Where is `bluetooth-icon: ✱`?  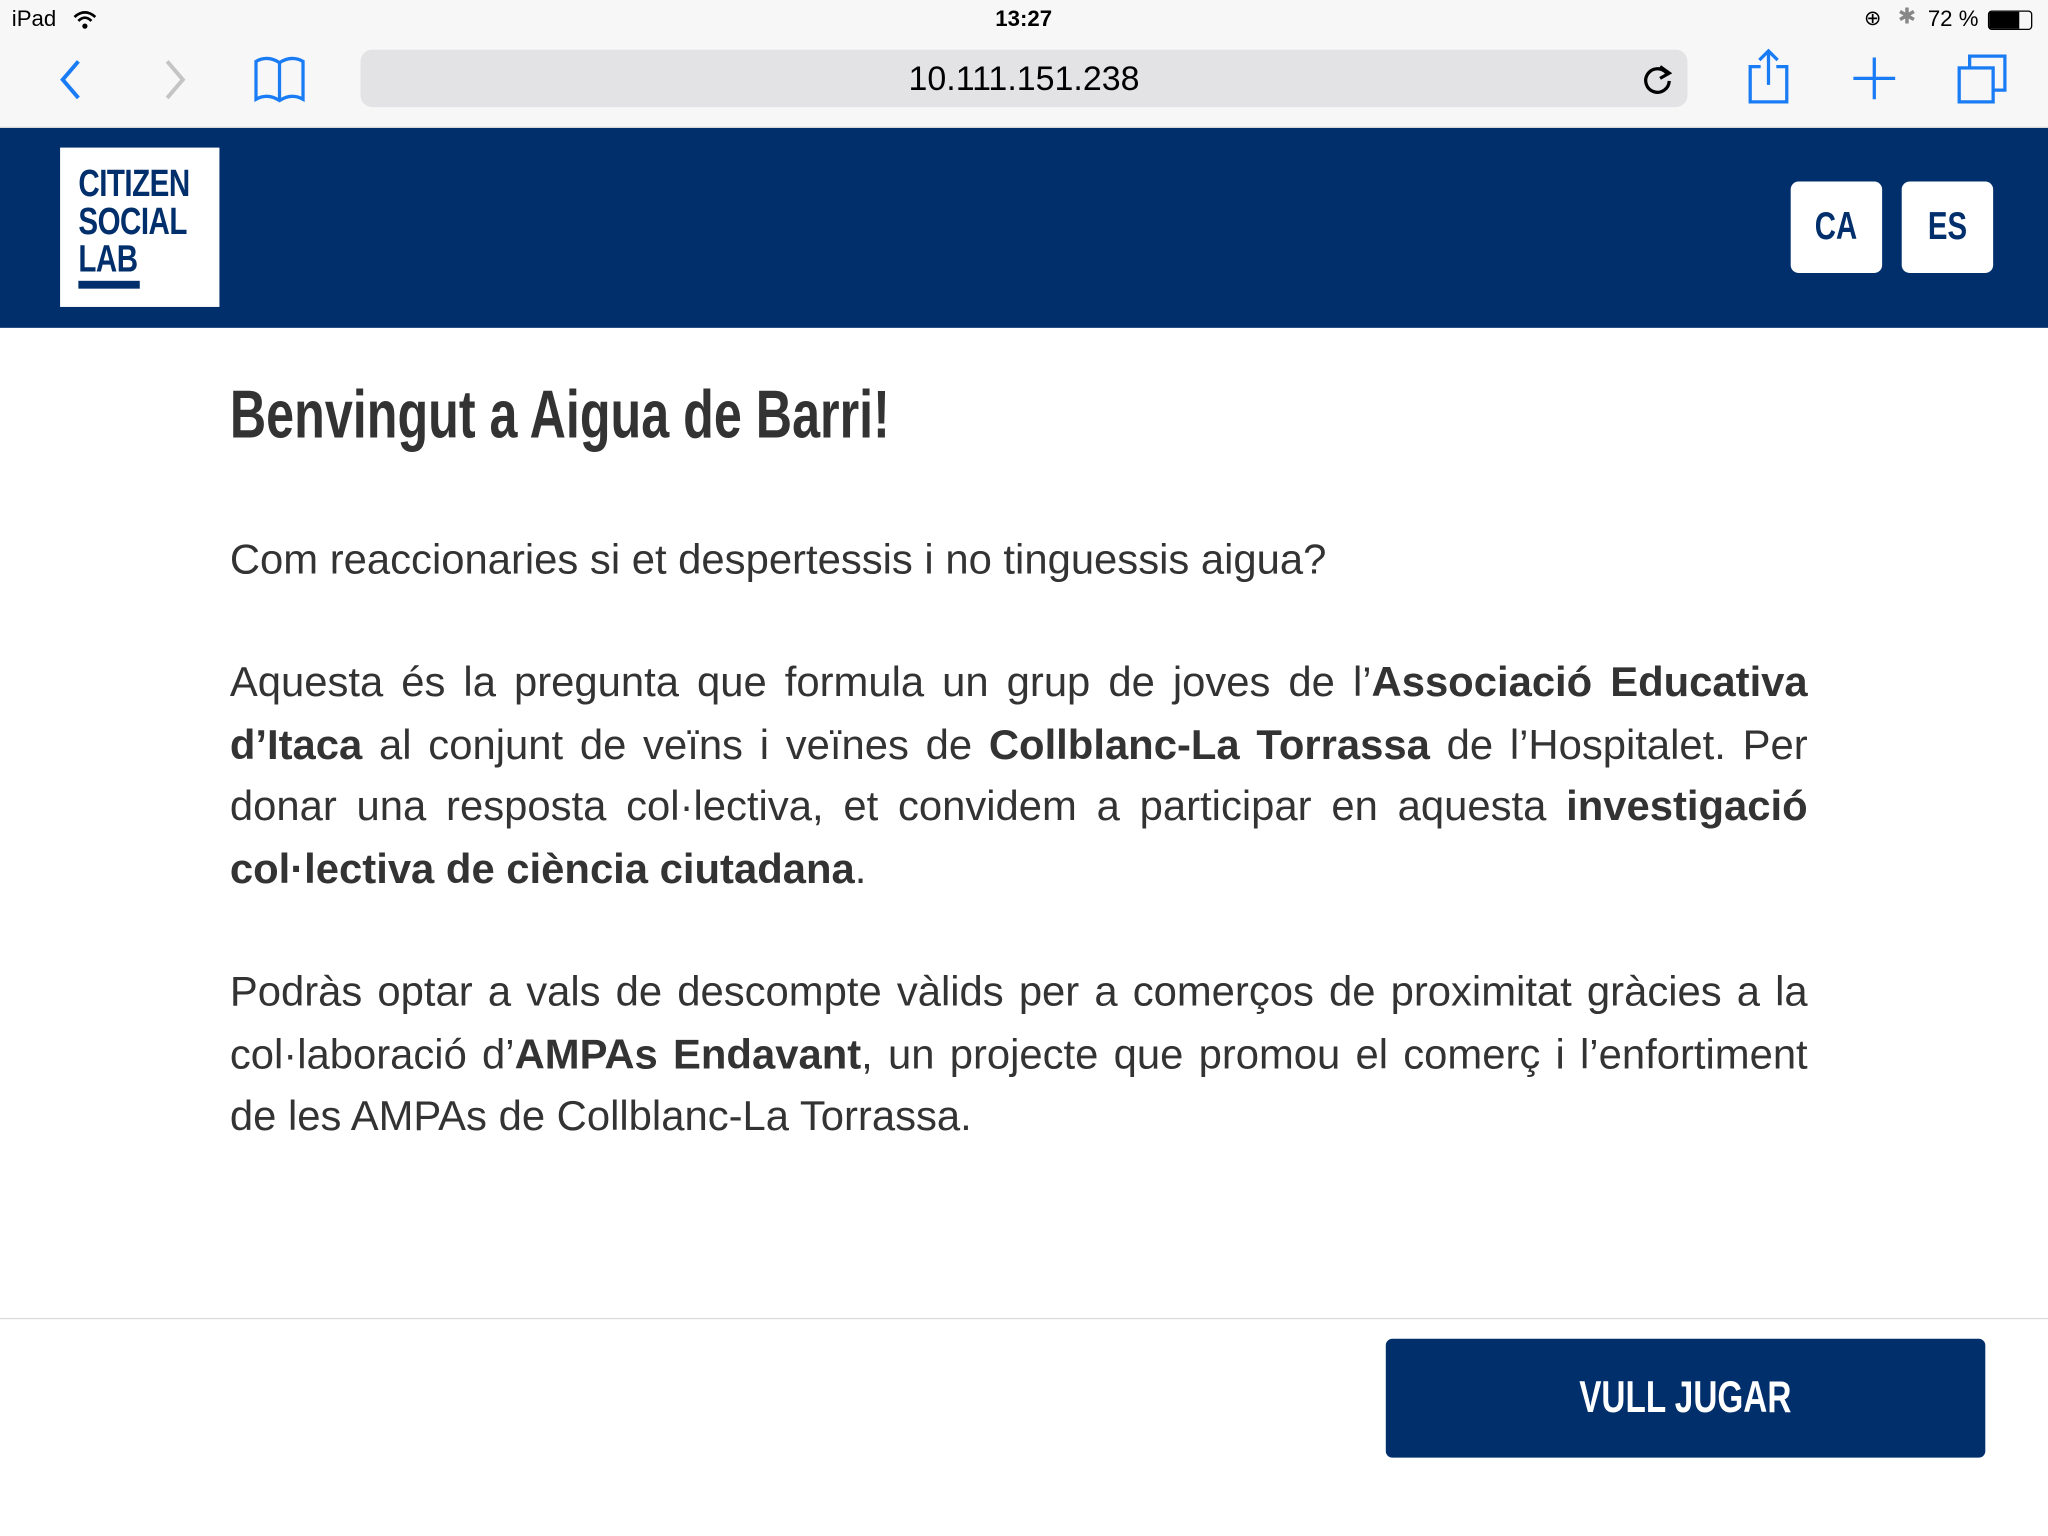
bluetooth-icon: ✱ is located at coordinates (1907, 16).